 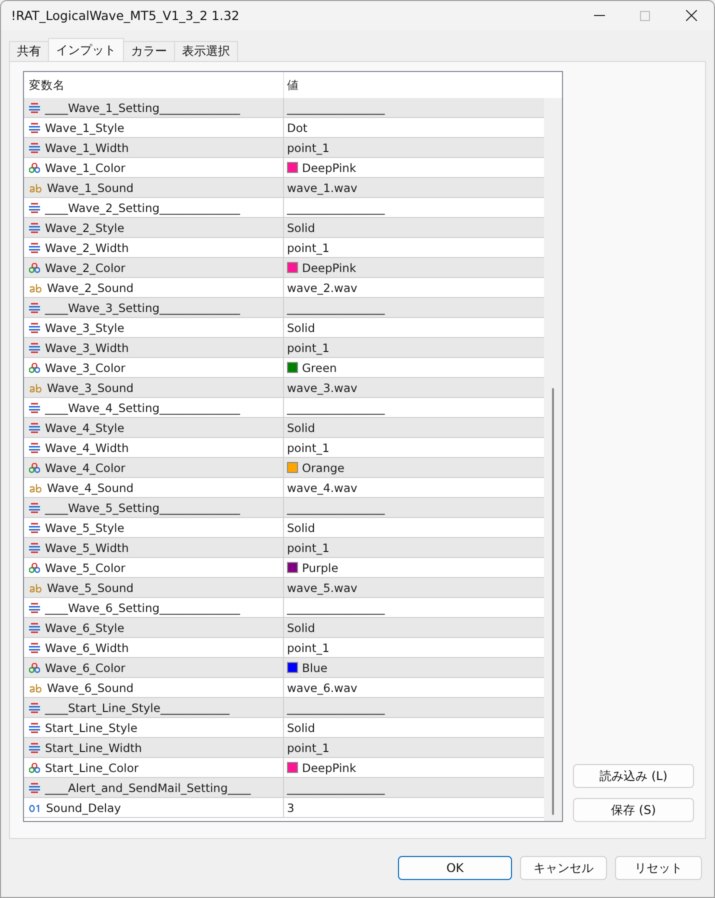 What do you see at coordinates (85, 667) in the screenshot?
I see `parameter-name: Wave_6_Color` at bounding box center [85, 667].